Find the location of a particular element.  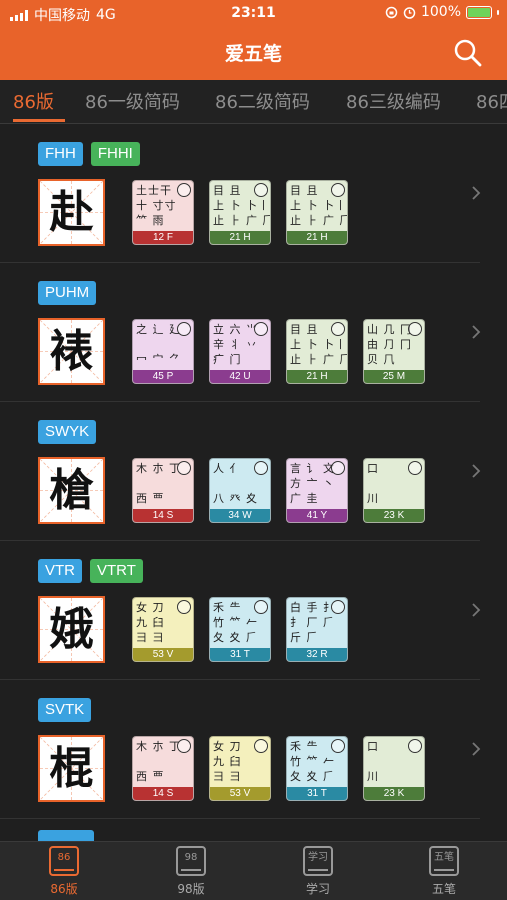

bottom-nav: 86 86版 98 98版 学习 学习 五笔 五笔 is located at coordinates (253, 870).